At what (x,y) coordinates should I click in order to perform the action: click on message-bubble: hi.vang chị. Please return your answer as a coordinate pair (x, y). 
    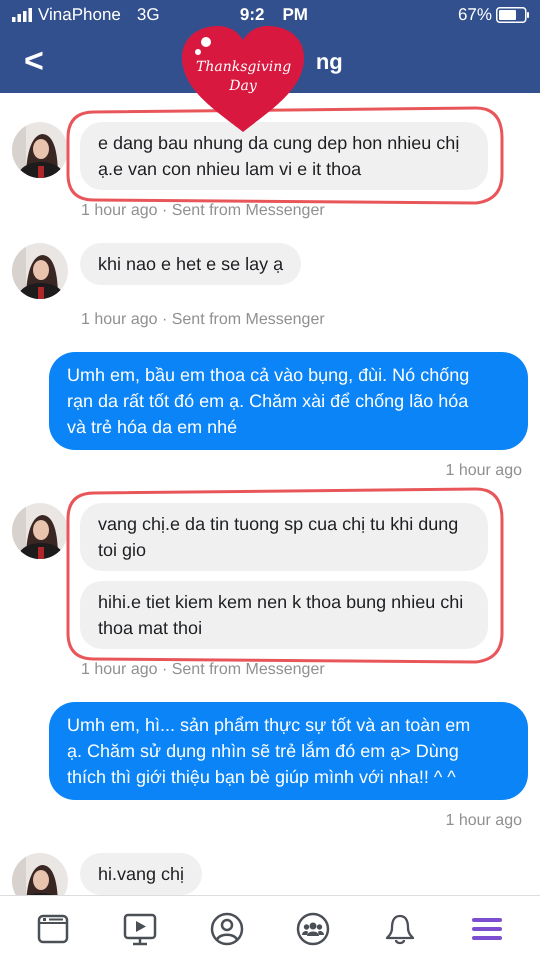
    Looking at the image, I should click on (141, 874).